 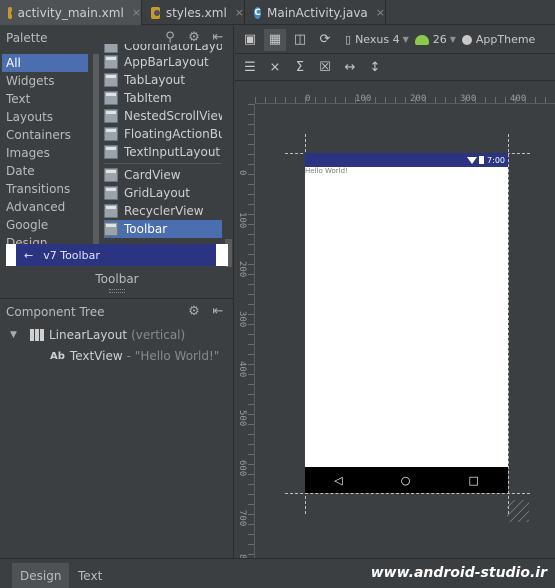 I want to click on component-cardview: CardView, so click(x=163, y=175).